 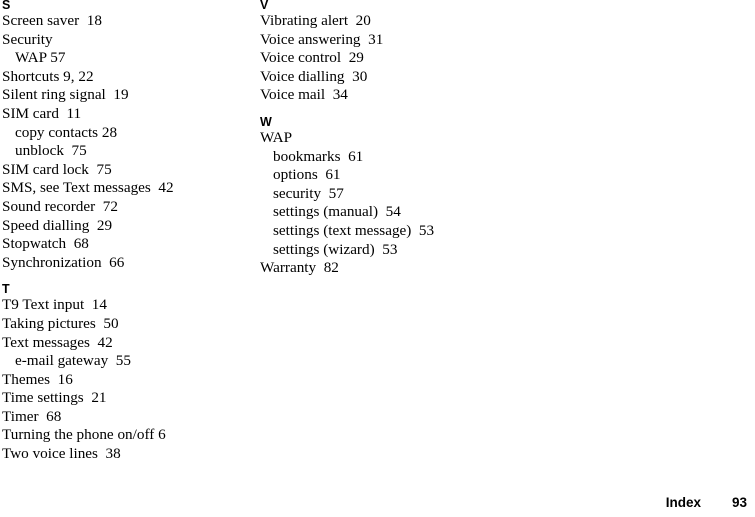 What do you see at coordinates (127, 361) in the screenshot?
I see `index-subentry: e-mail gateway 55` at bounding box center [127, 361].